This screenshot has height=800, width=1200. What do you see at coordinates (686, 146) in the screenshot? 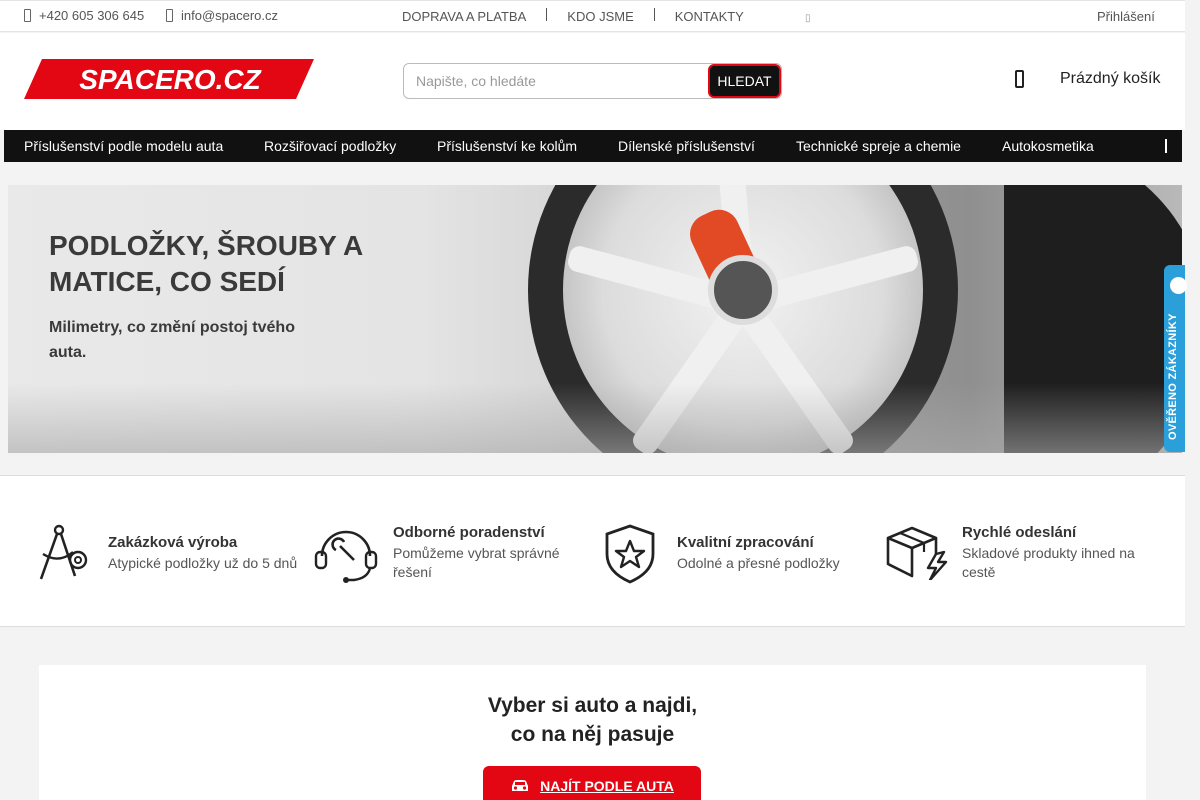
I see `menu-item-workshop: Dílenské příslušenství` at bounding box center [686, 146].